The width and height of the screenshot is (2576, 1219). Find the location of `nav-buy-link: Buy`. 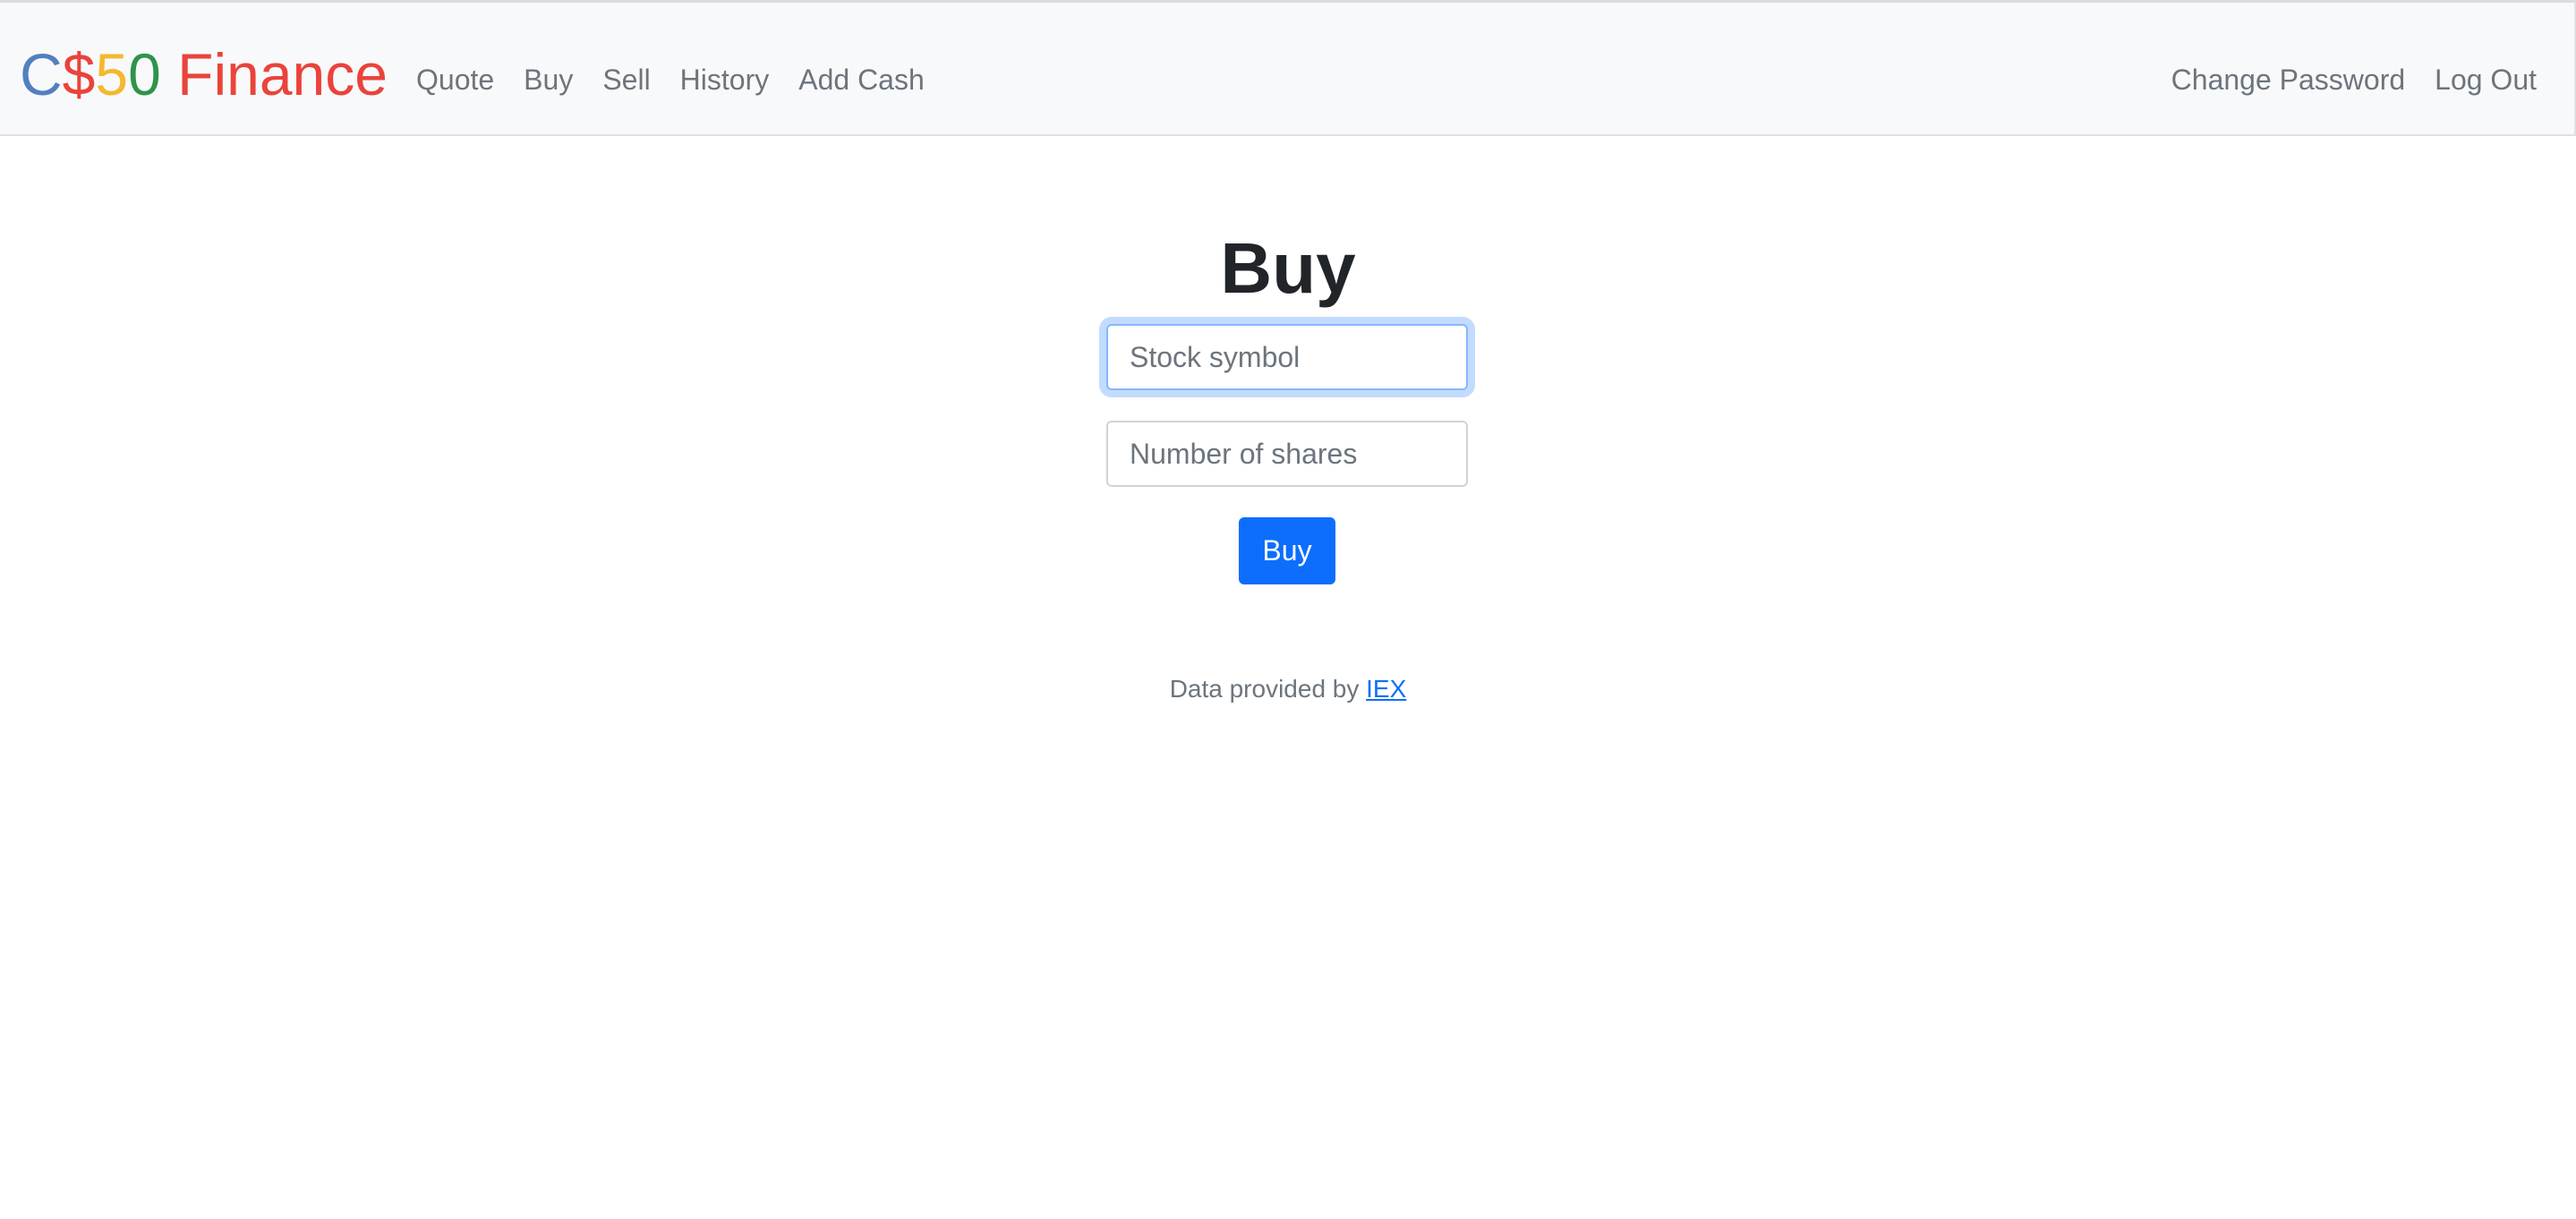

nav-buy-link: Buy is located at coordinates (548, 80).